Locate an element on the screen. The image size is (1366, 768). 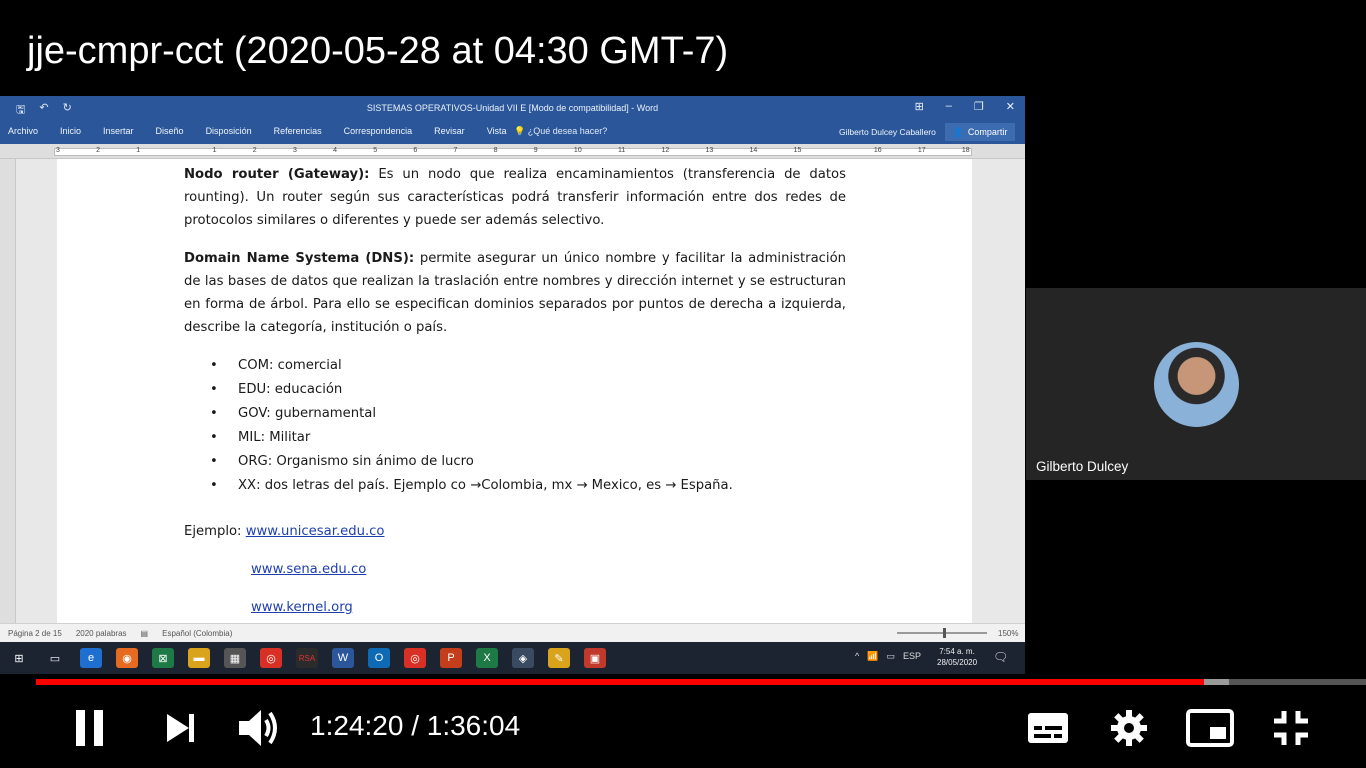
exit-fullscreen-icon is located at coordinates (1291, 728).